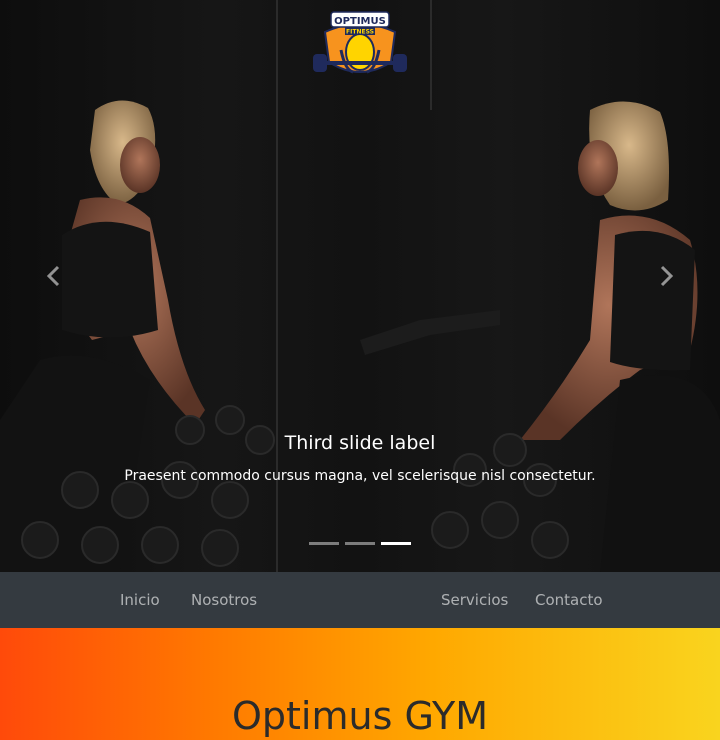  I want to click on carousel-prev-button, so click(54, 276).